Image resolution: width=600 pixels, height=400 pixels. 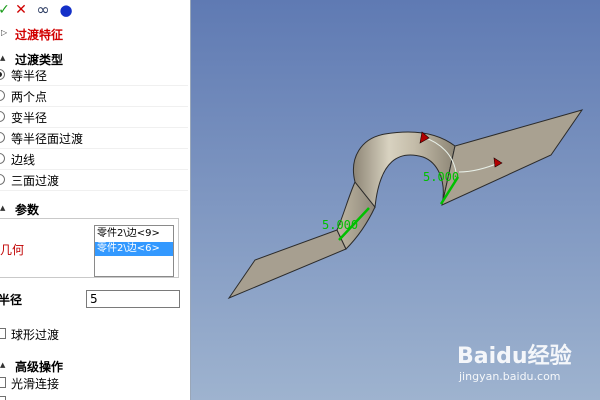 I want to click on close-icon: ✕, so click(x=21, y=10).